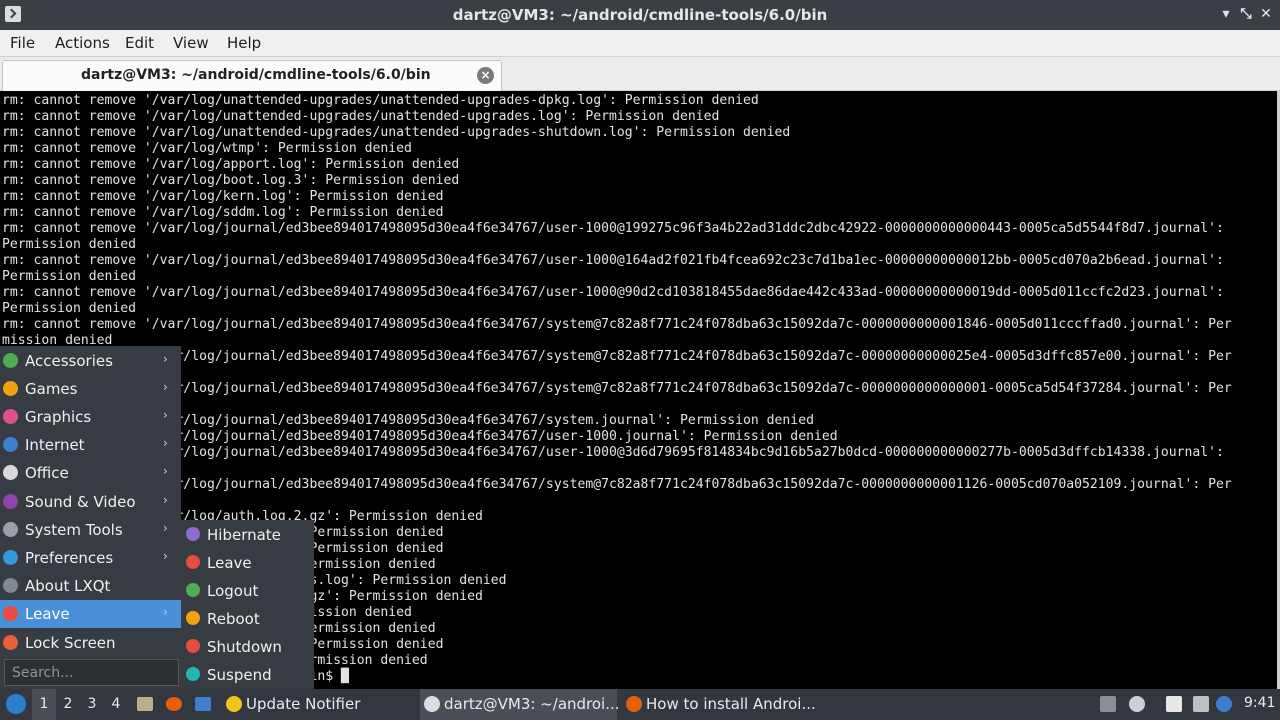  What do you see at coordinates (239, 675) in the screenshot?
I see `leave-submenu-item-label: Suspend` at bounding box center [239, 675].